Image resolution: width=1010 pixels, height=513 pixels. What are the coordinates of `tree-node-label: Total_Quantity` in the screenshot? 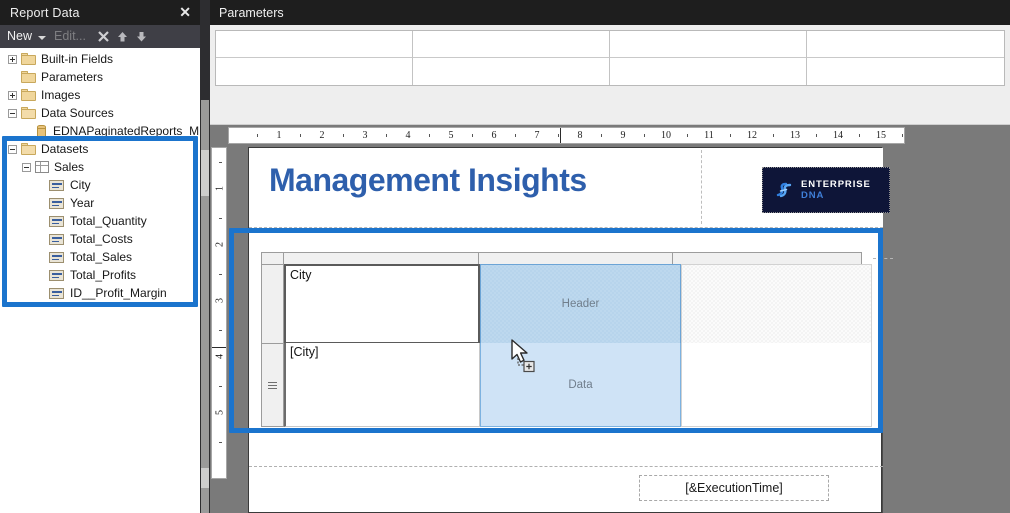 It's located at (108, 221).